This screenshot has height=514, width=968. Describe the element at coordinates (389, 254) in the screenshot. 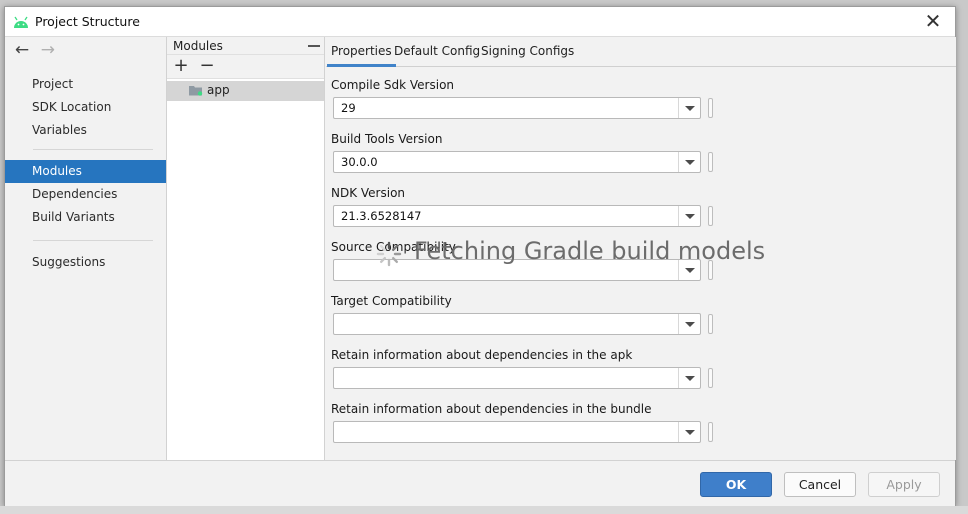

I see `spinner-icon` at that location.